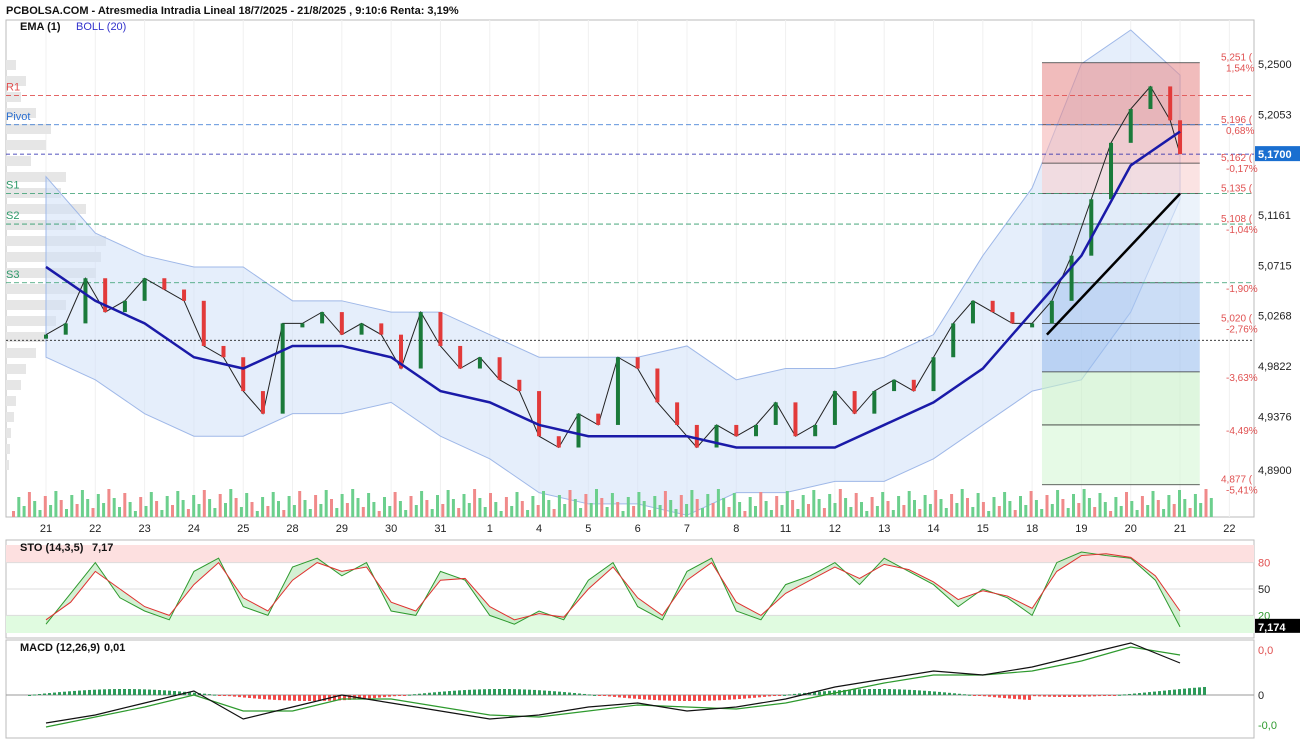 Image resolution: width=1310 pixels, height=742 pixels. What do you see at coordinates (1242, 431) in the screenshot?
I see `fib-pct: -4,49%` at bounding box center [1242, 431].